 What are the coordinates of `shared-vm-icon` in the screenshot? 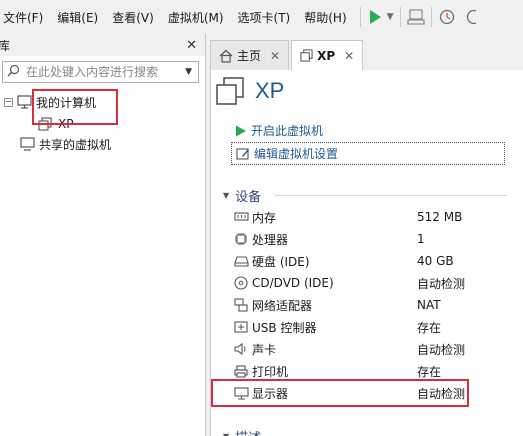 It's located at (27, 144).